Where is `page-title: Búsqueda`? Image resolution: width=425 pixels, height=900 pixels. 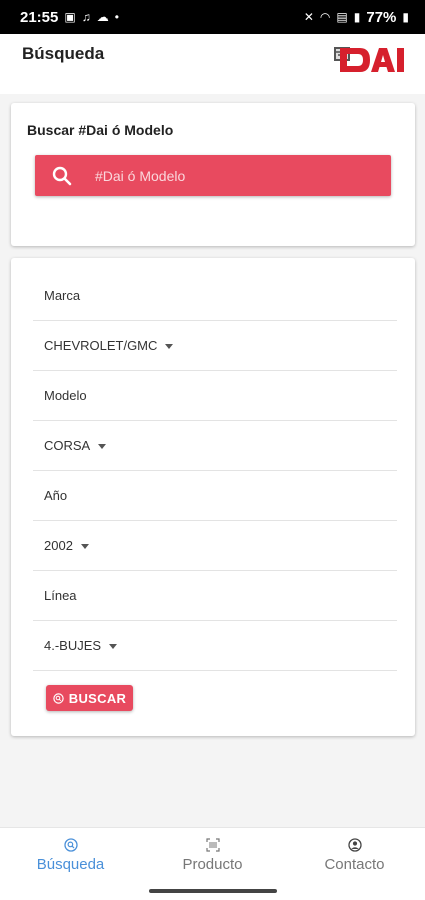 page-title: Búsqueda is located at coordinates (63, 53).